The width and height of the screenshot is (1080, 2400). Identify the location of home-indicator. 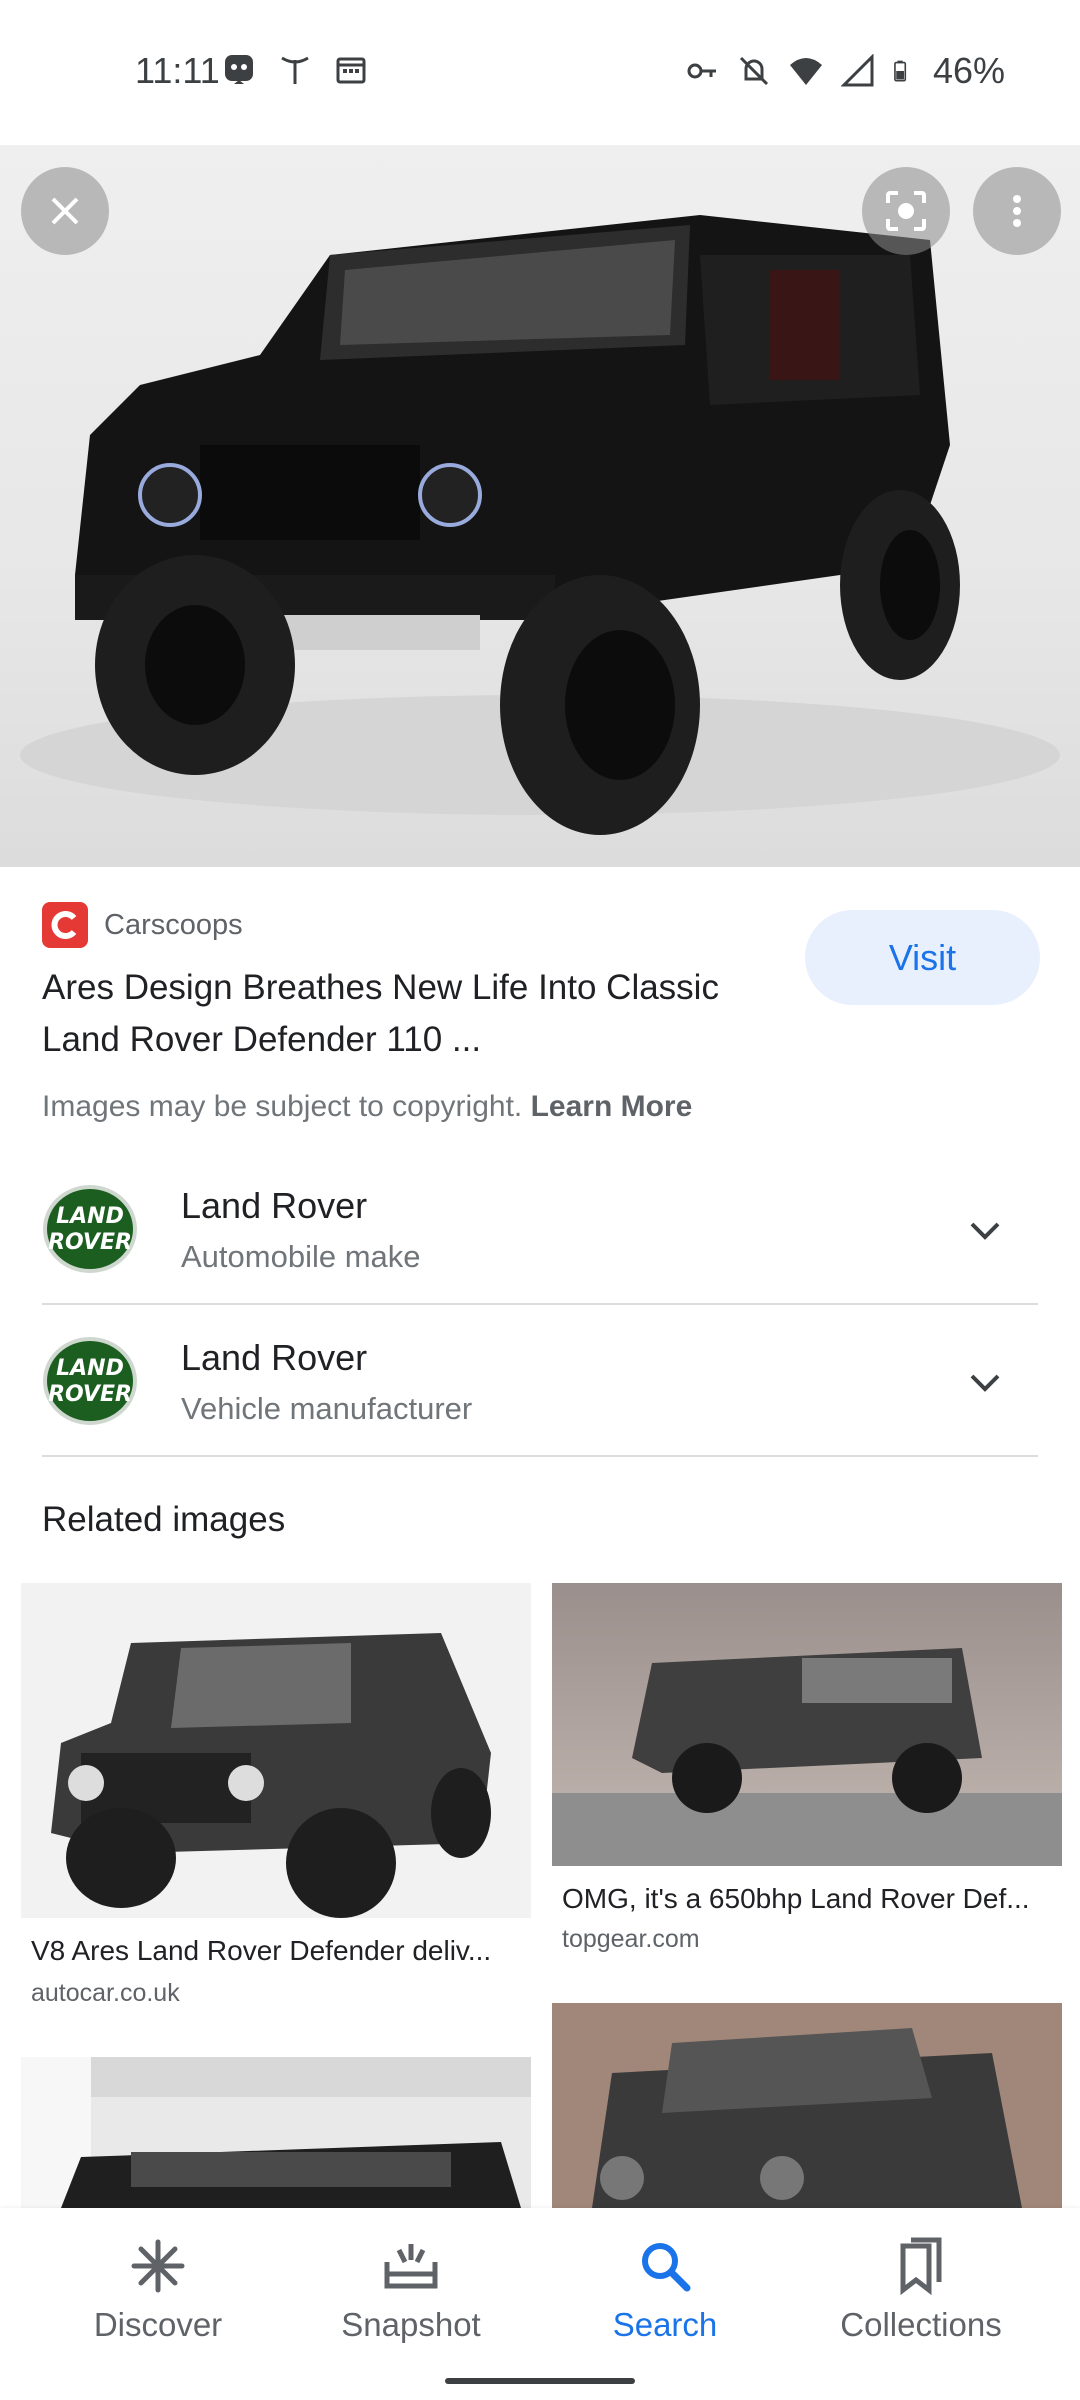
(540, 2381).